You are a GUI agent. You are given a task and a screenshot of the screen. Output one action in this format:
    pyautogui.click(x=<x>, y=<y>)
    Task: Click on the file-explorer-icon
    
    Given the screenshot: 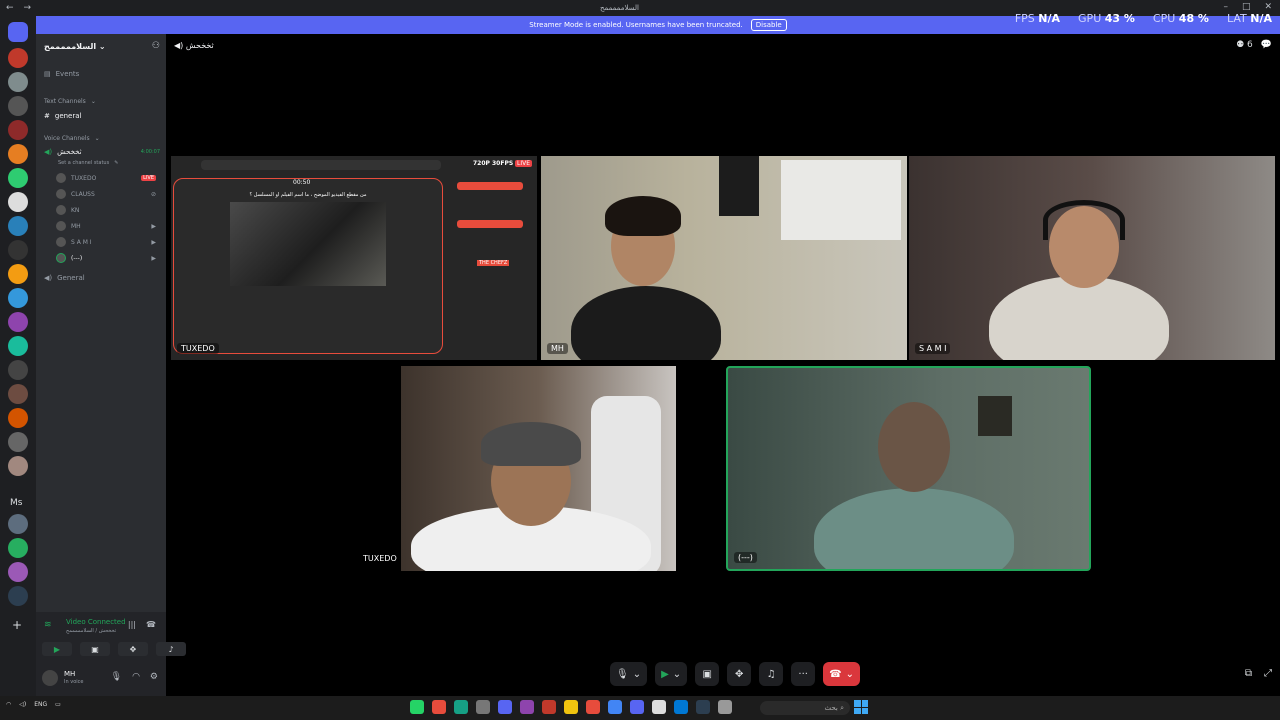 What is the action you would take?
    pyautogui.click(x=571, y=707)
    